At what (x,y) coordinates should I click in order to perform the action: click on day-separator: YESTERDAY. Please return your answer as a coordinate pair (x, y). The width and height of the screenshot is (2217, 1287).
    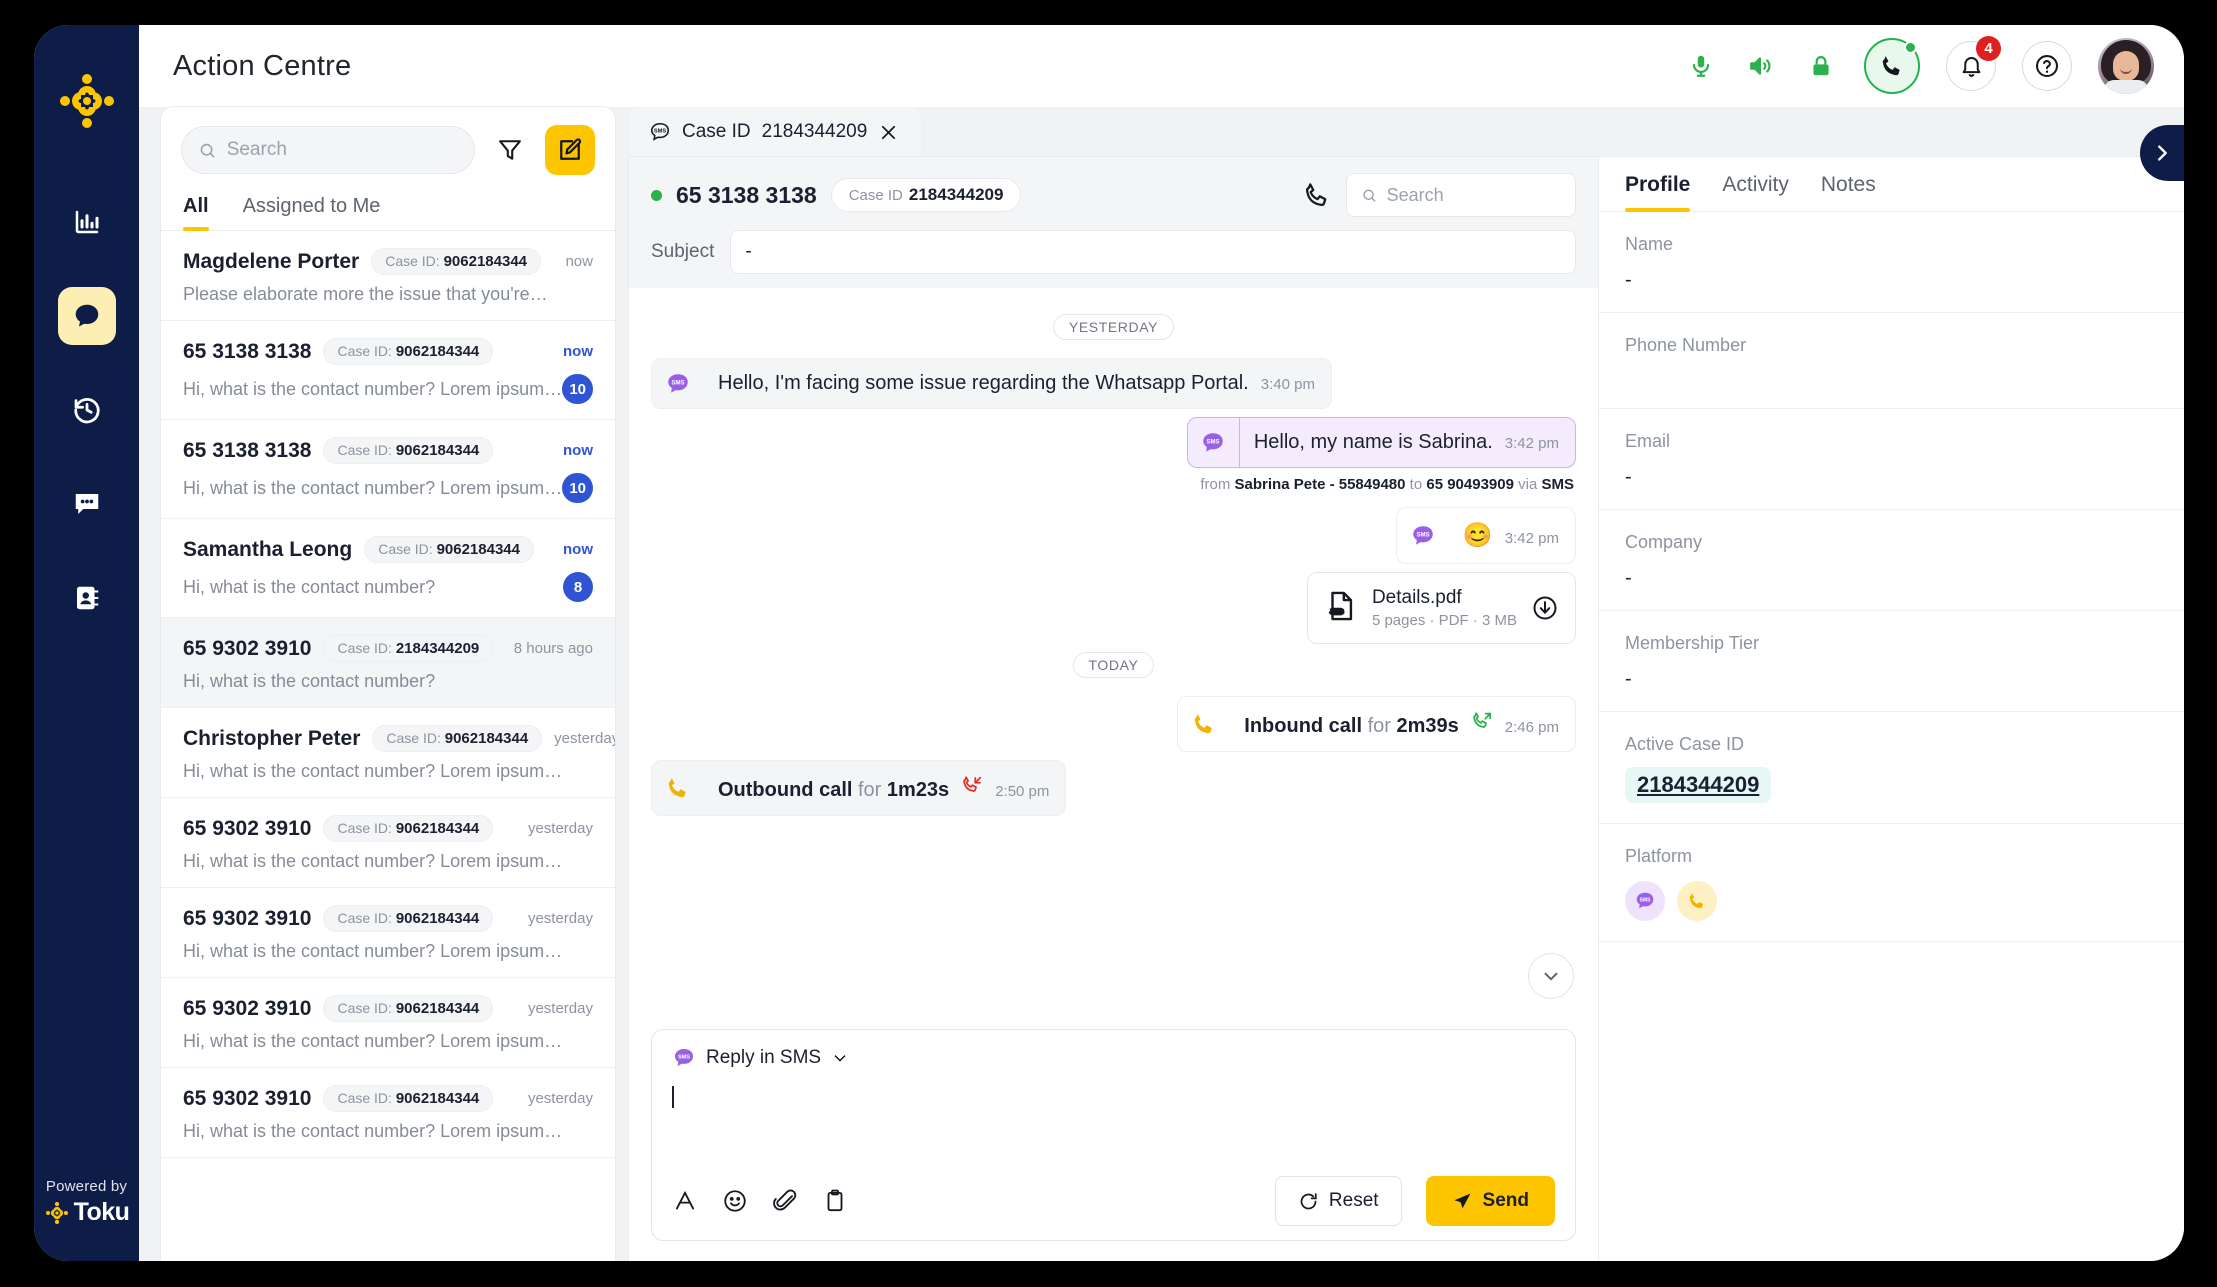
    Looking at the image, I should click on (1113, 327).